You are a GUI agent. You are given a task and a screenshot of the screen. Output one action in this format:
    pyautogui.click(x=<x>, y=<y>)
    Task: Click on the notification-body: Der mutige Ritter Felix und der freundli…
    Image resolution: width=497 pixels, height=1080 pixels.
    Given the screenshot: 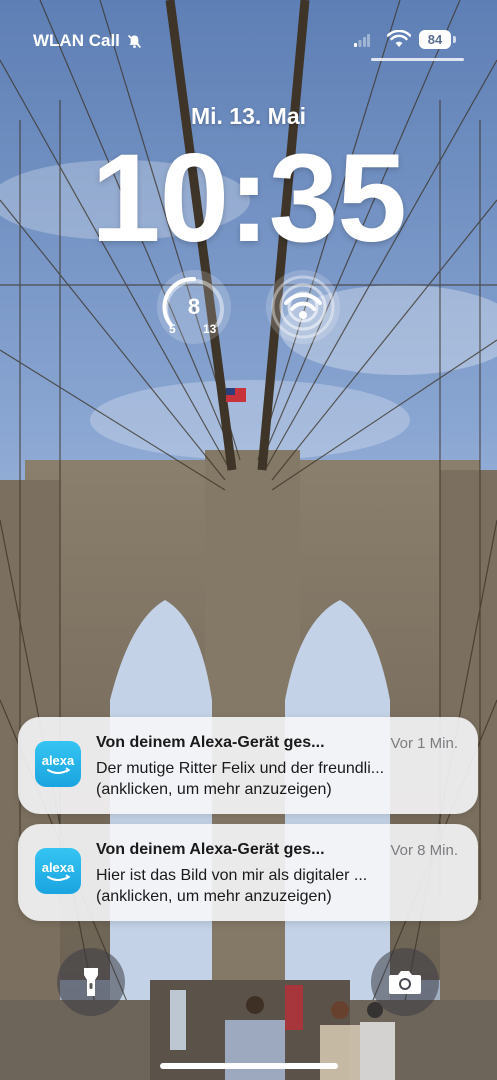 What is the action you would take?
    pyautogui.click(x=240, y=779)
    